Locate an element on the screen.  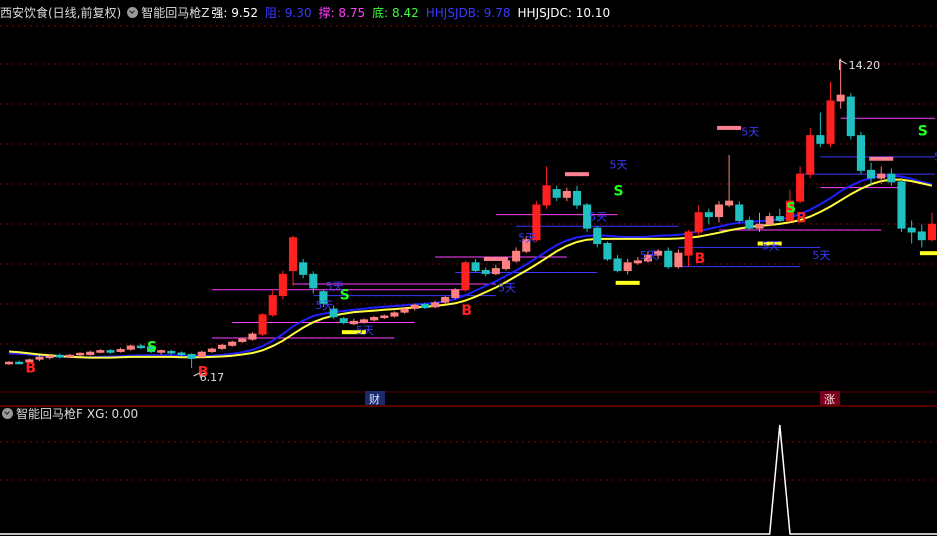
days-label-0: 5天 is located at coordinates (324, 305).